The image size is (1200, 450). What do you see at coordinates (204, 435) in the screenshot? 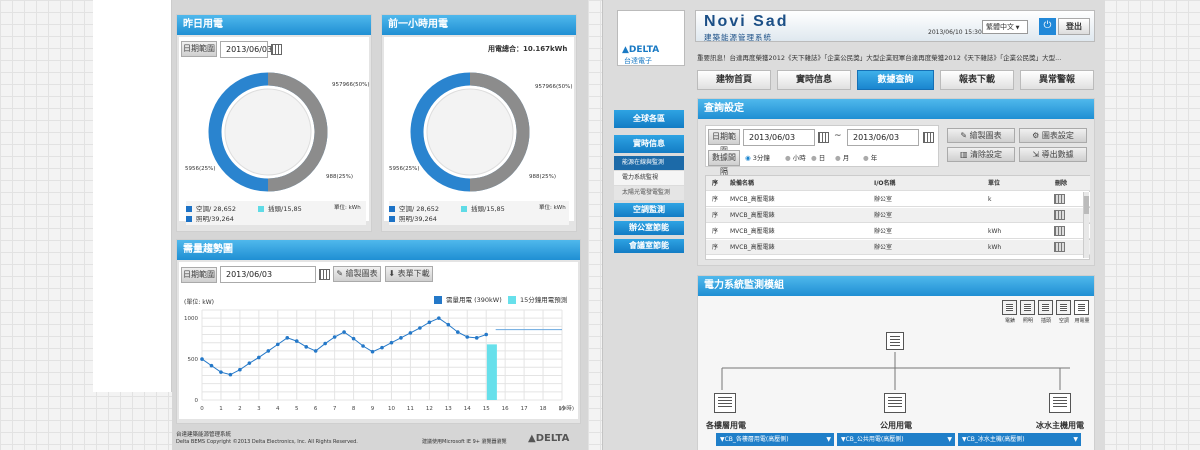
I see `footer-line-1: 台達建築能源管理系統` at bounding box center [204, 435].